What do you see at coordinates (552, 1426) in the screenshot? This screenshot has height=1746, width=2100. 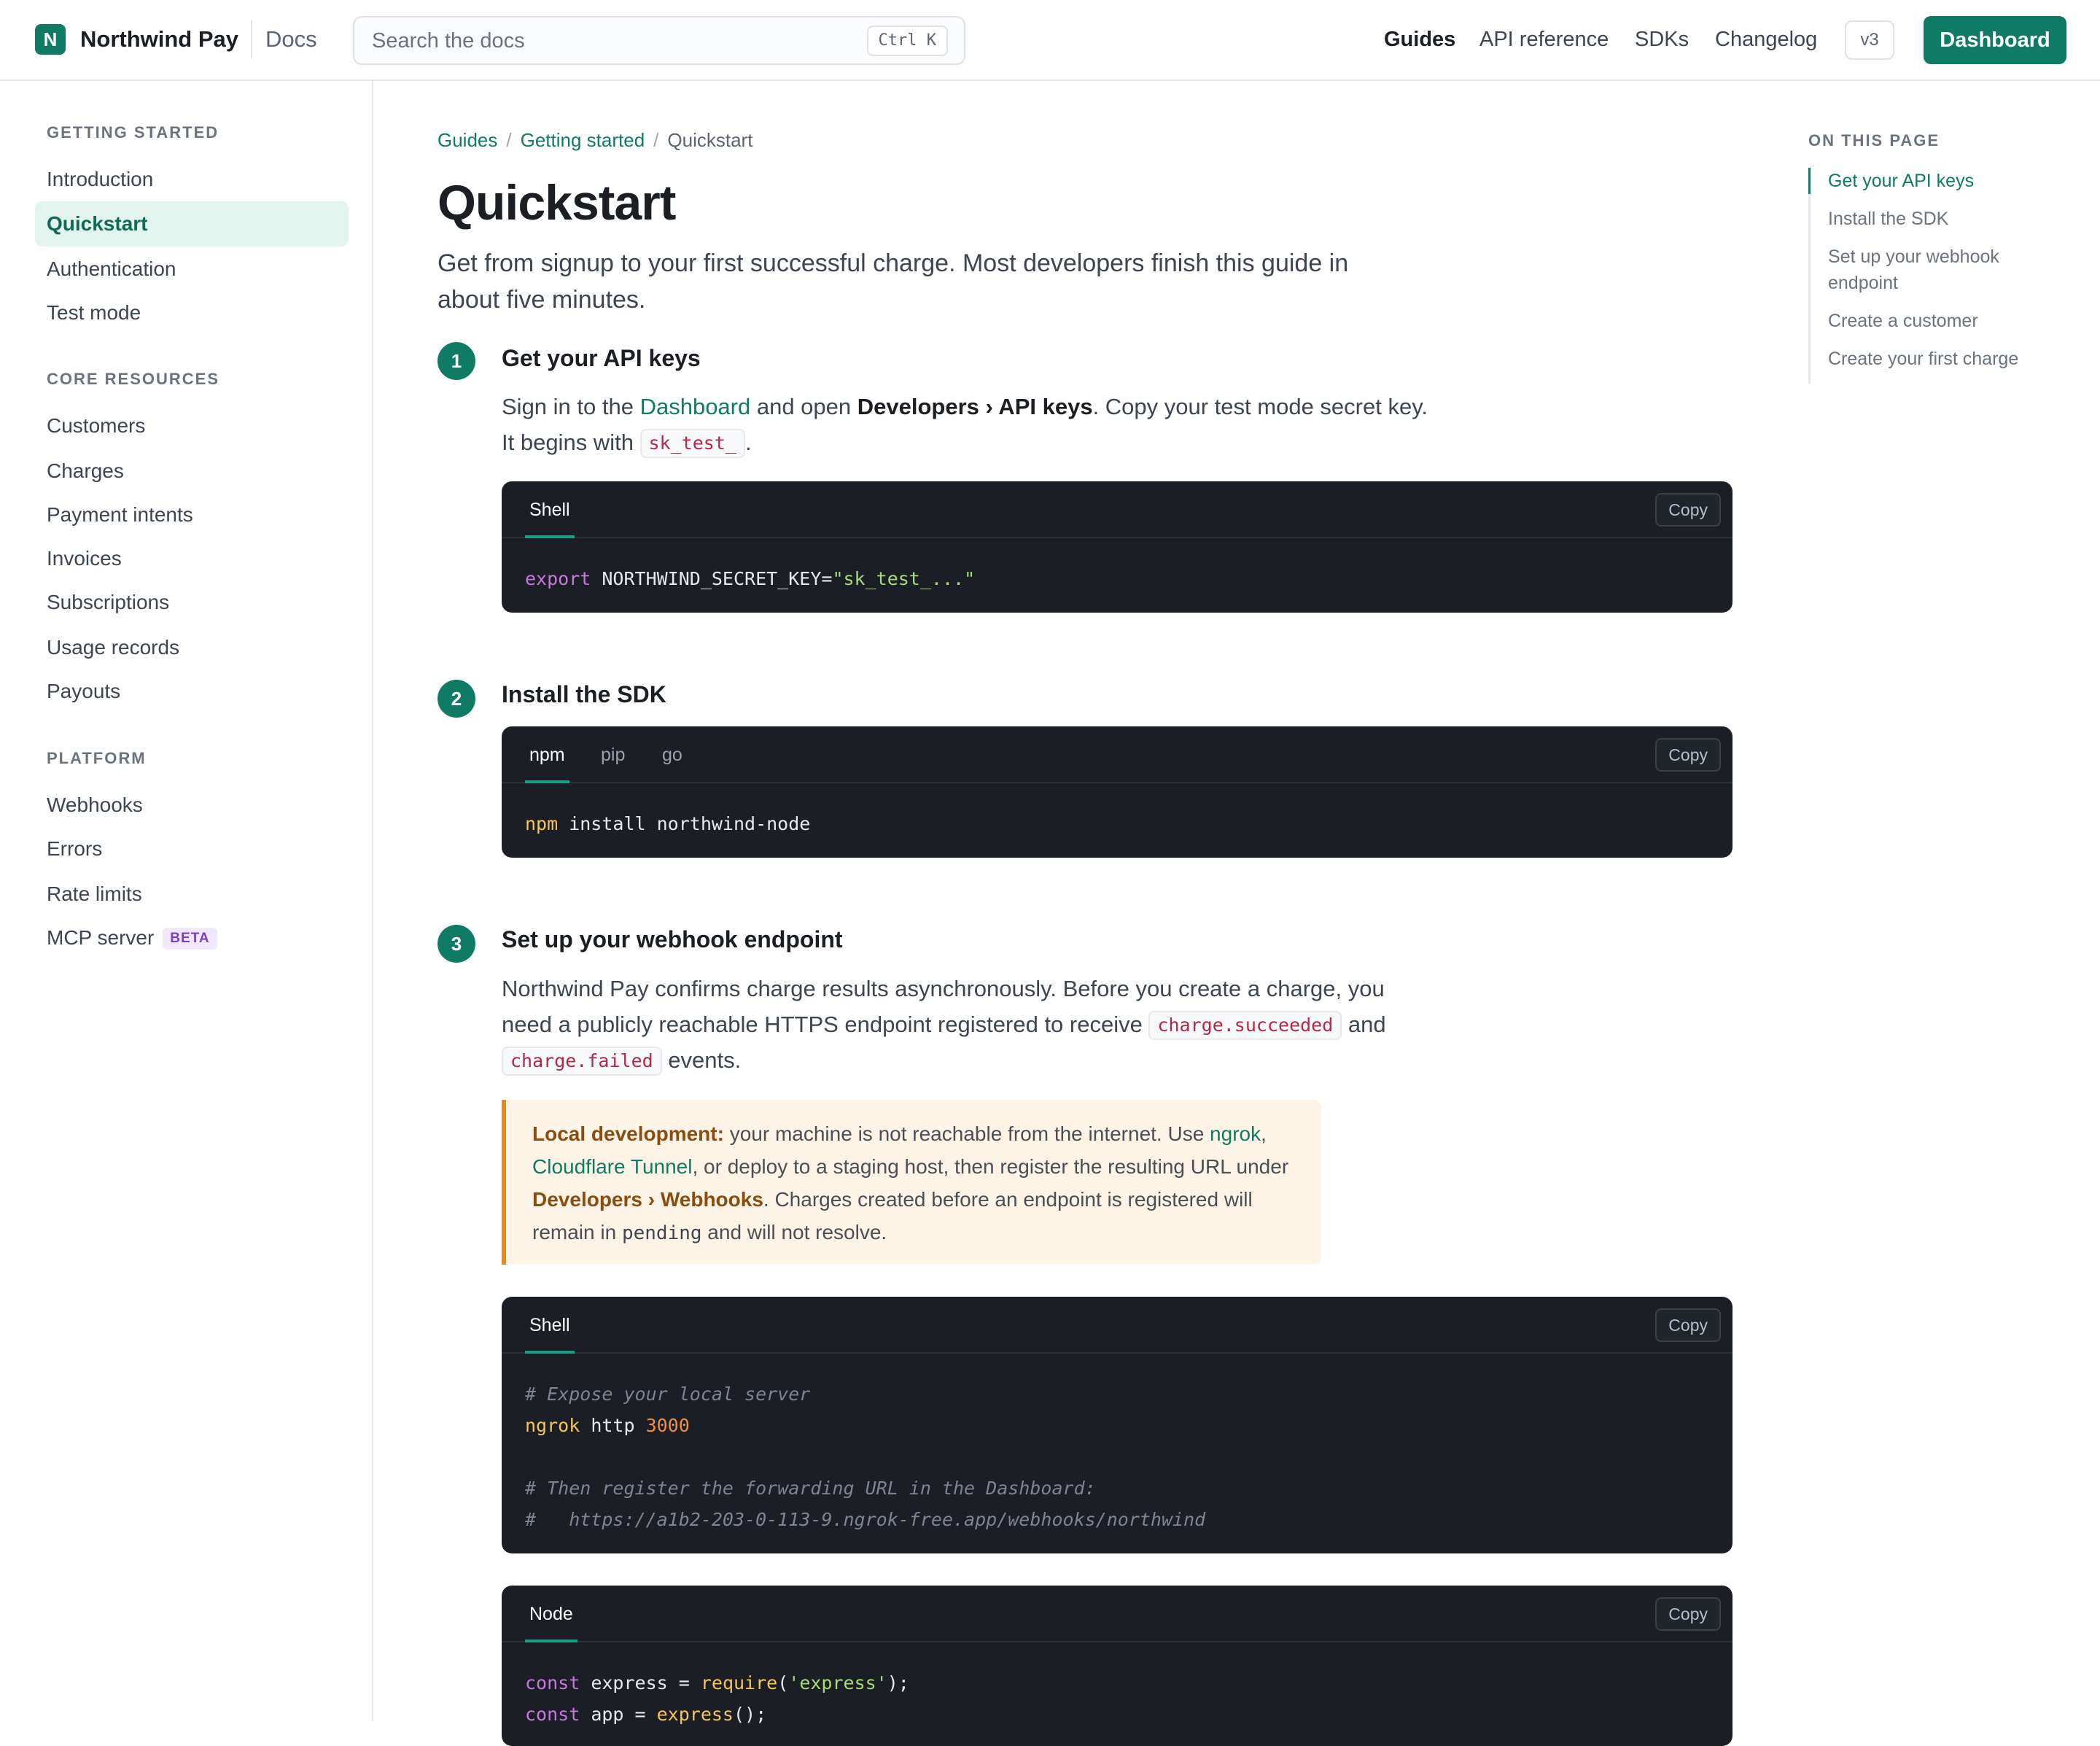 I see `code-token: ngrok` at bounding box center [552, 1426].